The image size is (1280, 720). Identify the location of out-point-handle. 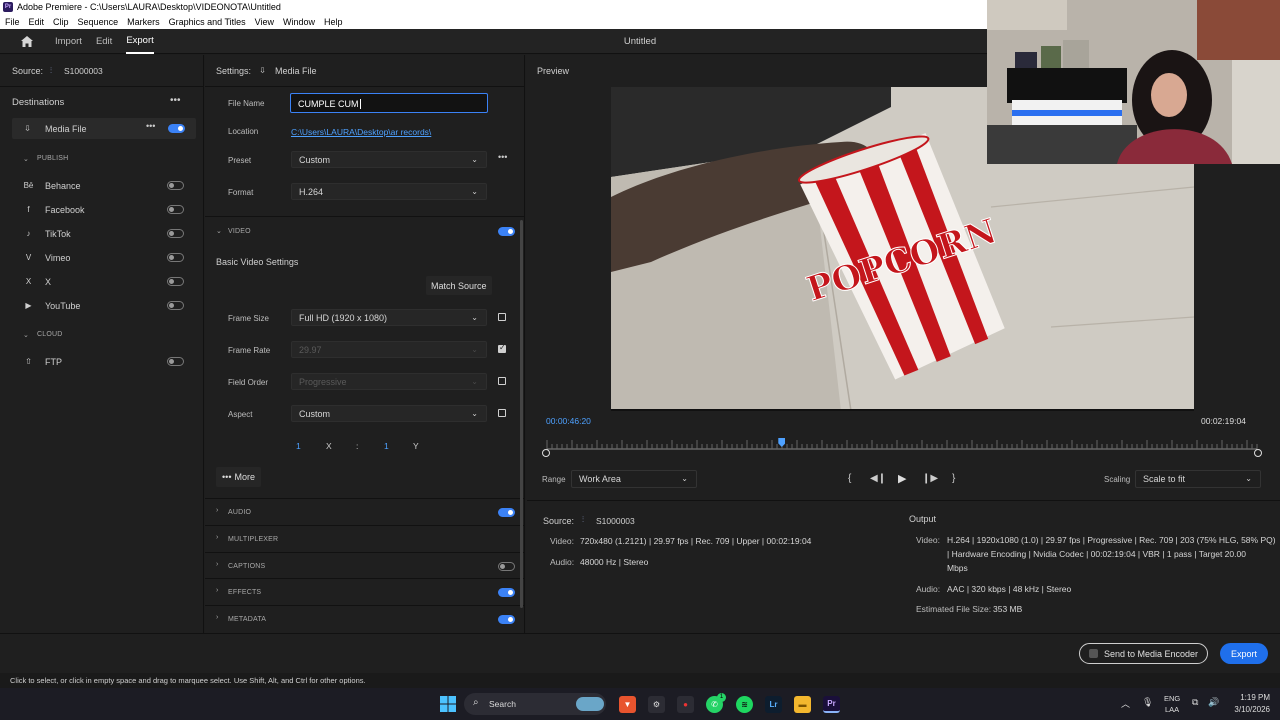
(1258, 453).